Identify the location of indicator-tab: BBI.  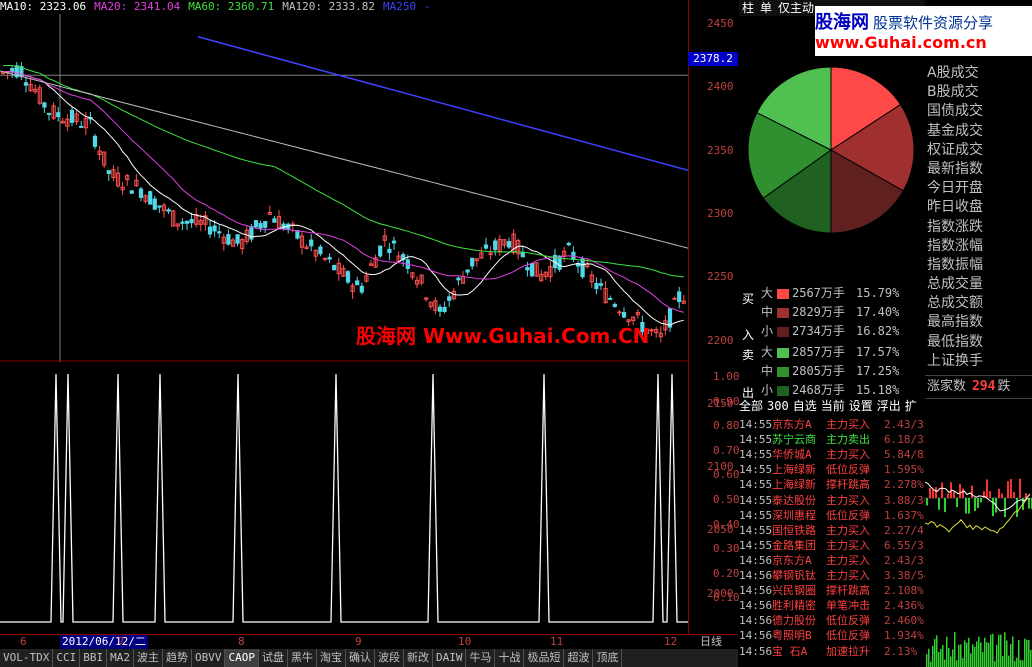
(94, 658).